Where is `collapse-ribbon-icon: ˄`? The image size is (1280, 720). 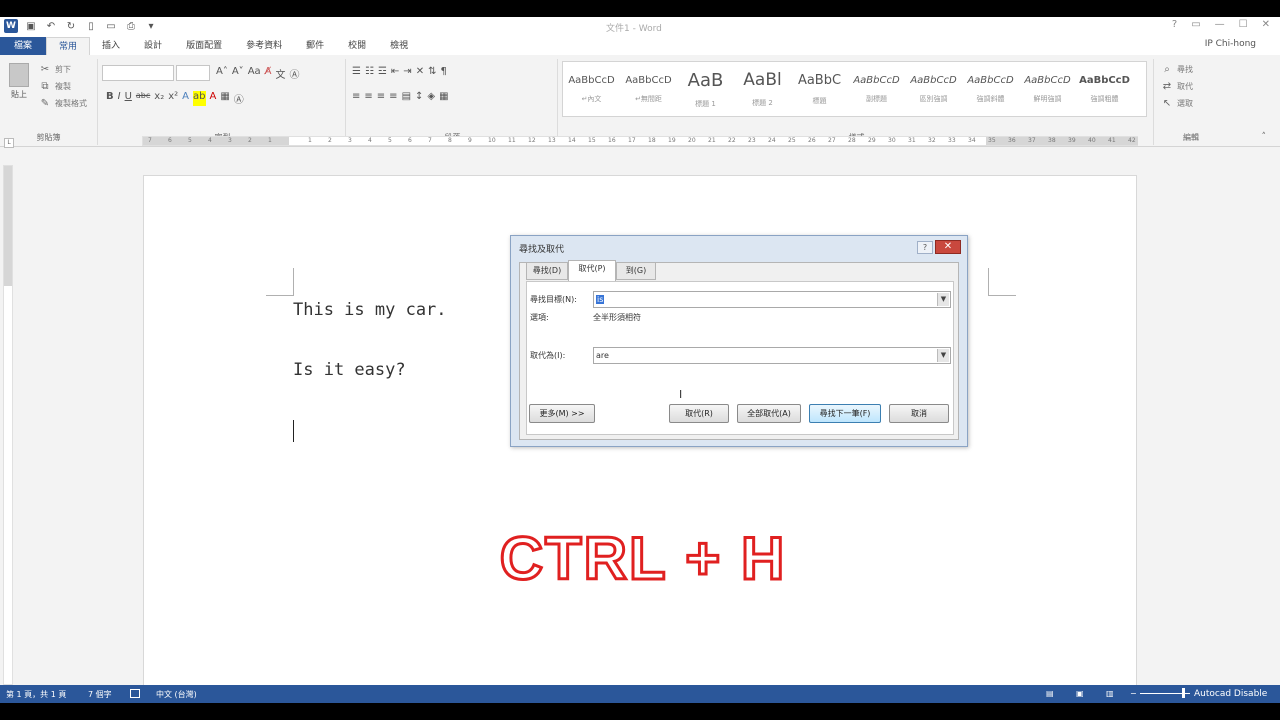 collapse-ribbon-icon: ˄ is located at coordinates (1264, 137).